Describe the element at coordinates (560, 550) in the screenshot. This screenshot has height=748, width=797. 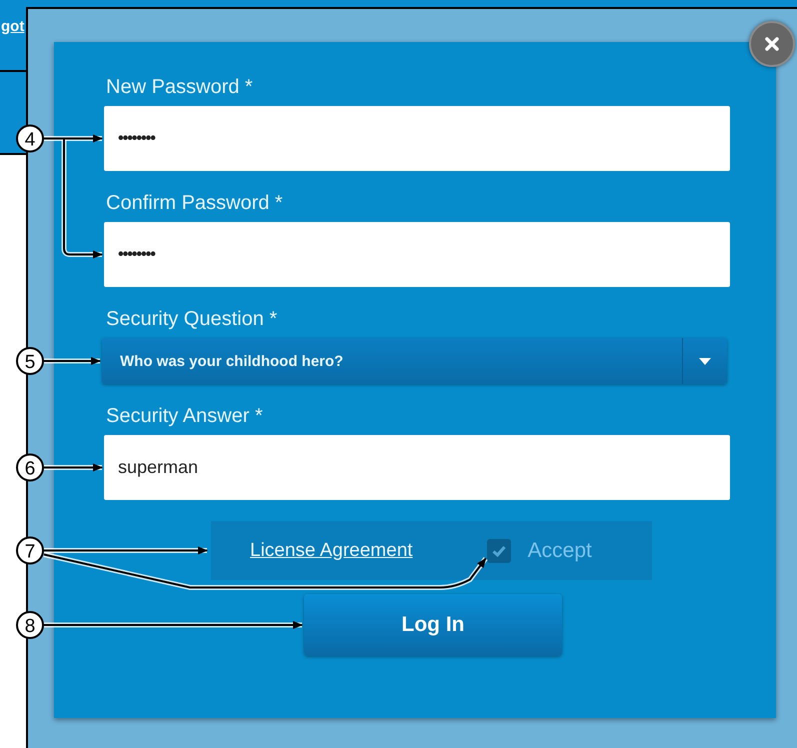
I see `checkbox-label: Accept` at that location.